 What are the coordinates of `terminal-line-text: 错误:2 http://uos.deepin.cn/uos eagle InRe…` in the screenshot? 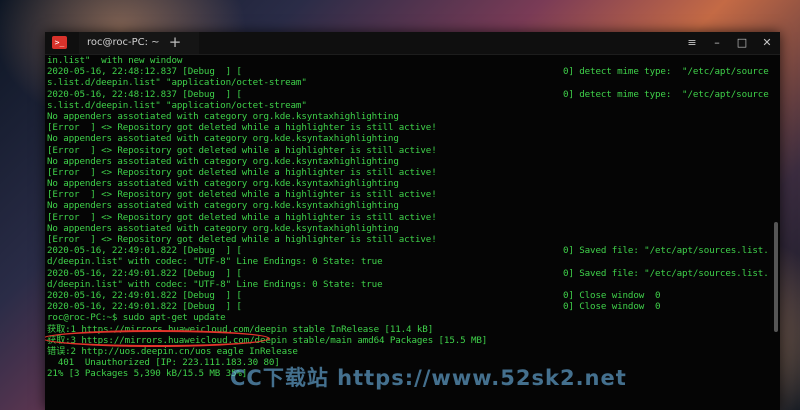 It's located at (172, 351).